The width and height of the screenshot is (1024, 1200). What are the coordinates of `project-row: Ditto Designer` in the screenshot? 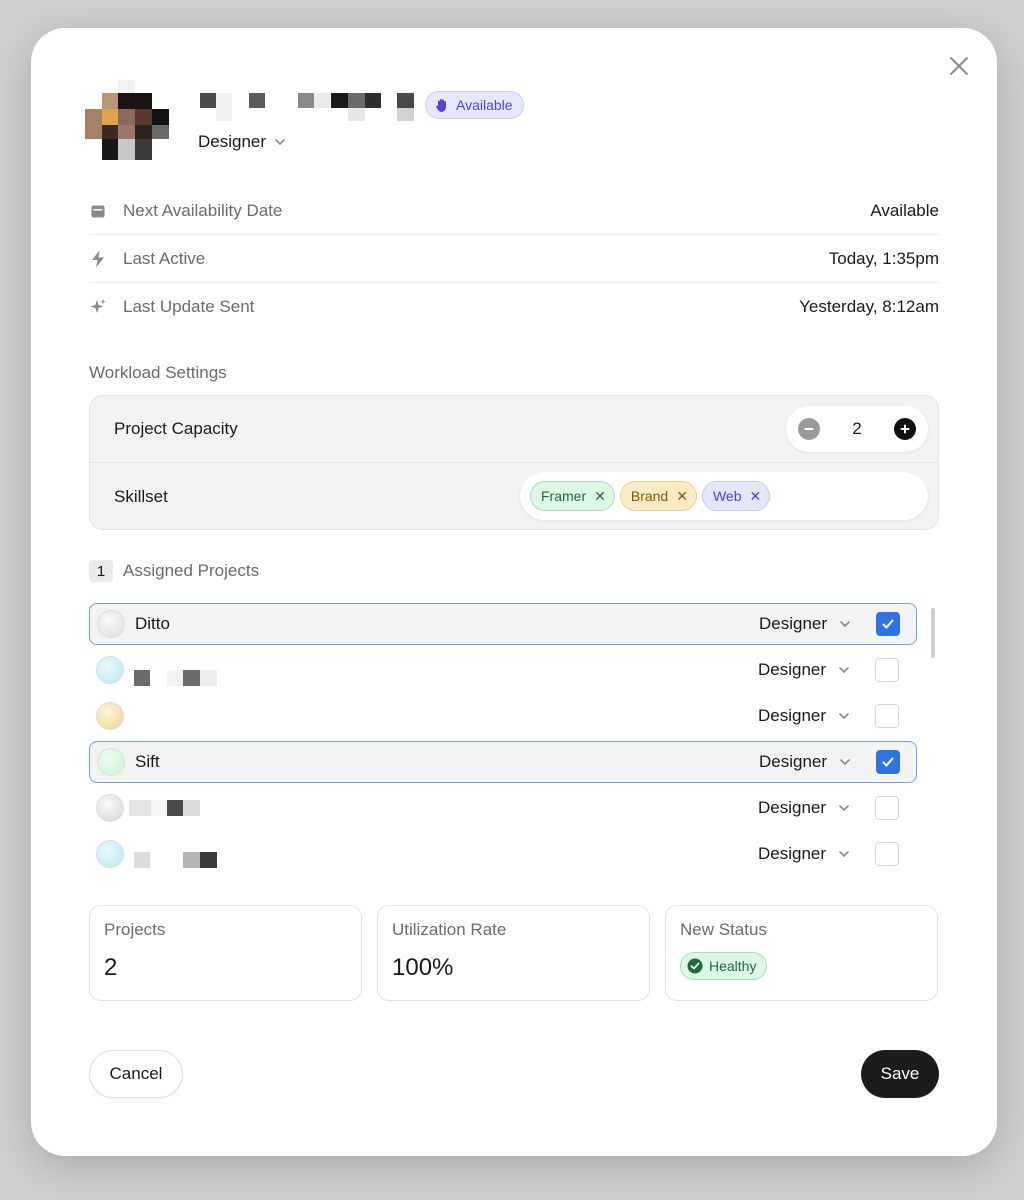 It's located at (503, 624).